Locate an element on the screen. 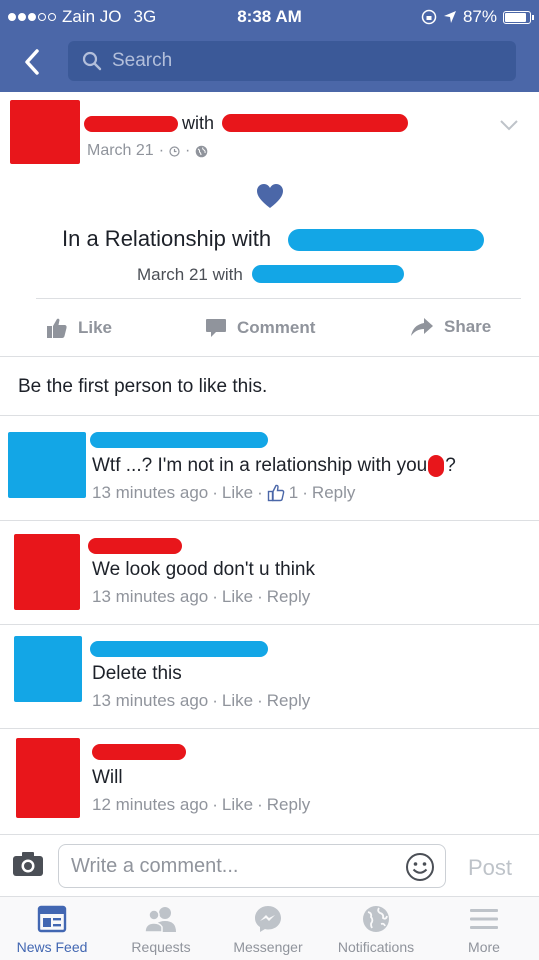 This screenshot has width=539, height=960. partner-name-redacted is located at coordinates (386, 240).